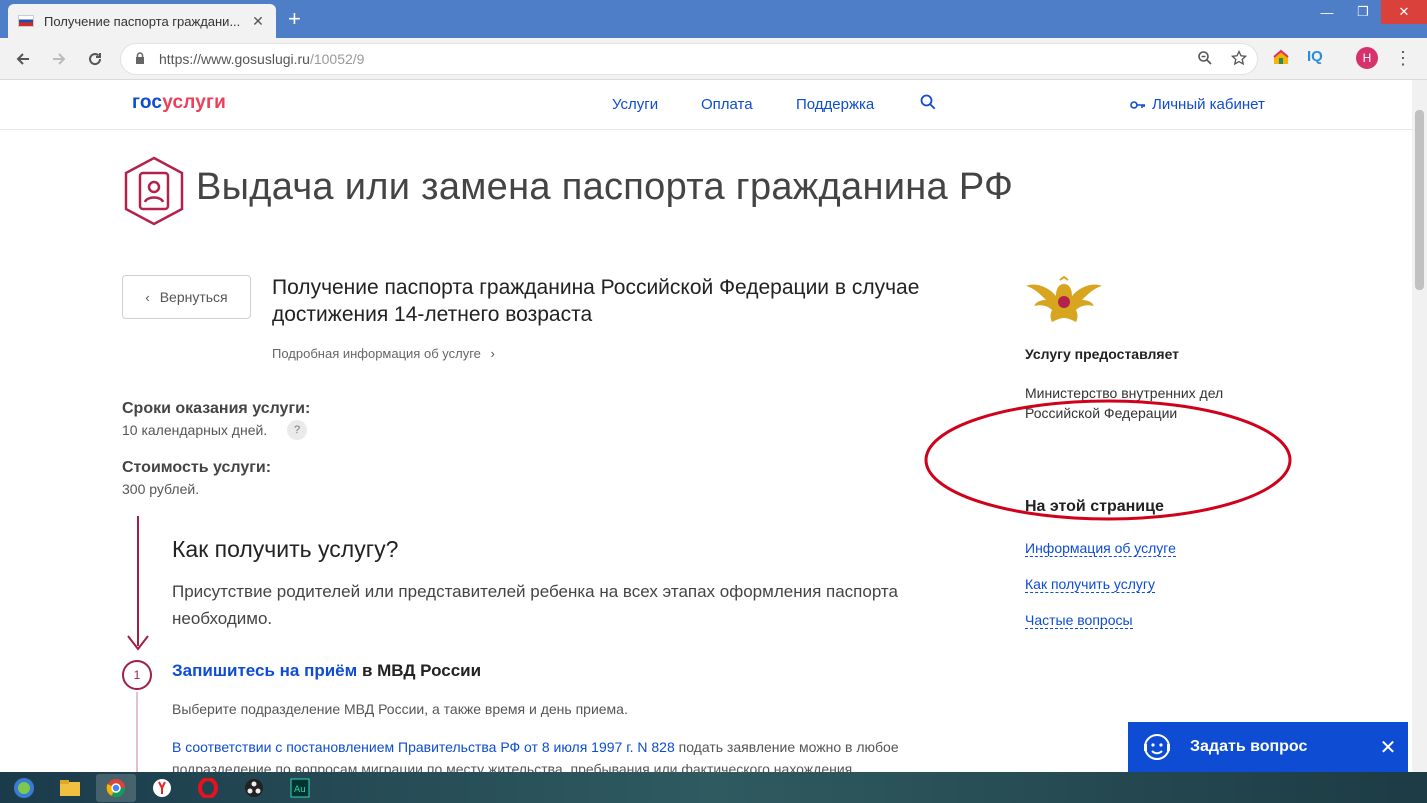 The image size is (1427, 803). What do you see at coordinates (147, 297) in the screenshot?
I see `chevron-left-icon: ‹` at bounding box center [147, 297].